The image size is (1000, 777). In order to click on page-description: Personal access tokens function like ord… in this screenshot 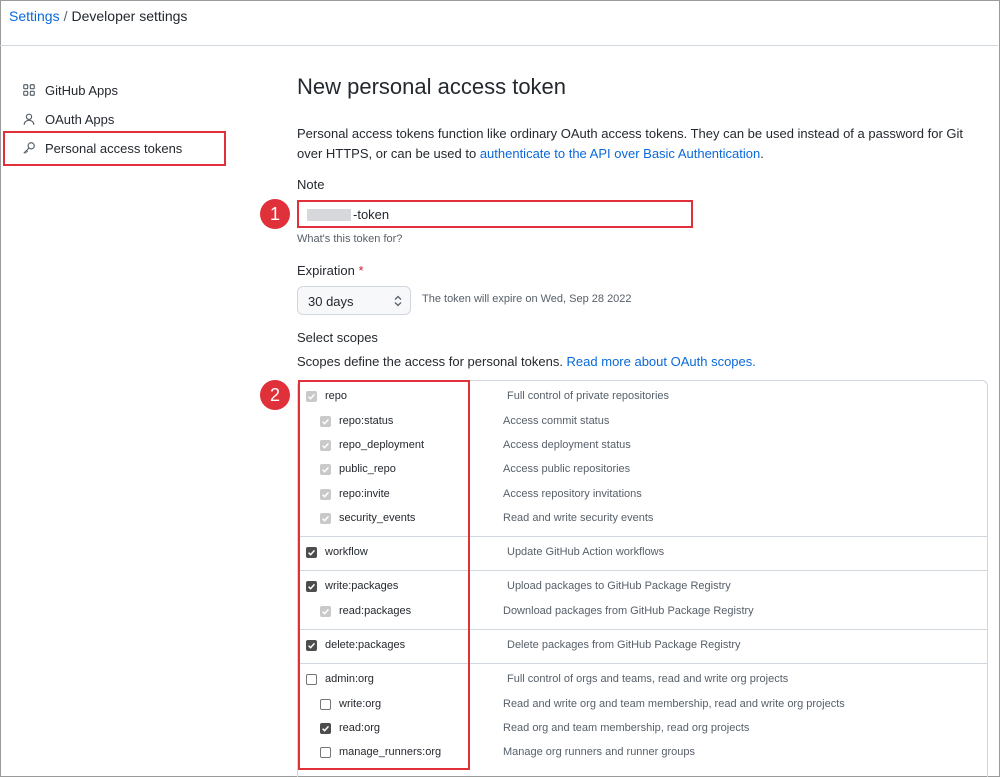, I will do `click(637, 144)`.